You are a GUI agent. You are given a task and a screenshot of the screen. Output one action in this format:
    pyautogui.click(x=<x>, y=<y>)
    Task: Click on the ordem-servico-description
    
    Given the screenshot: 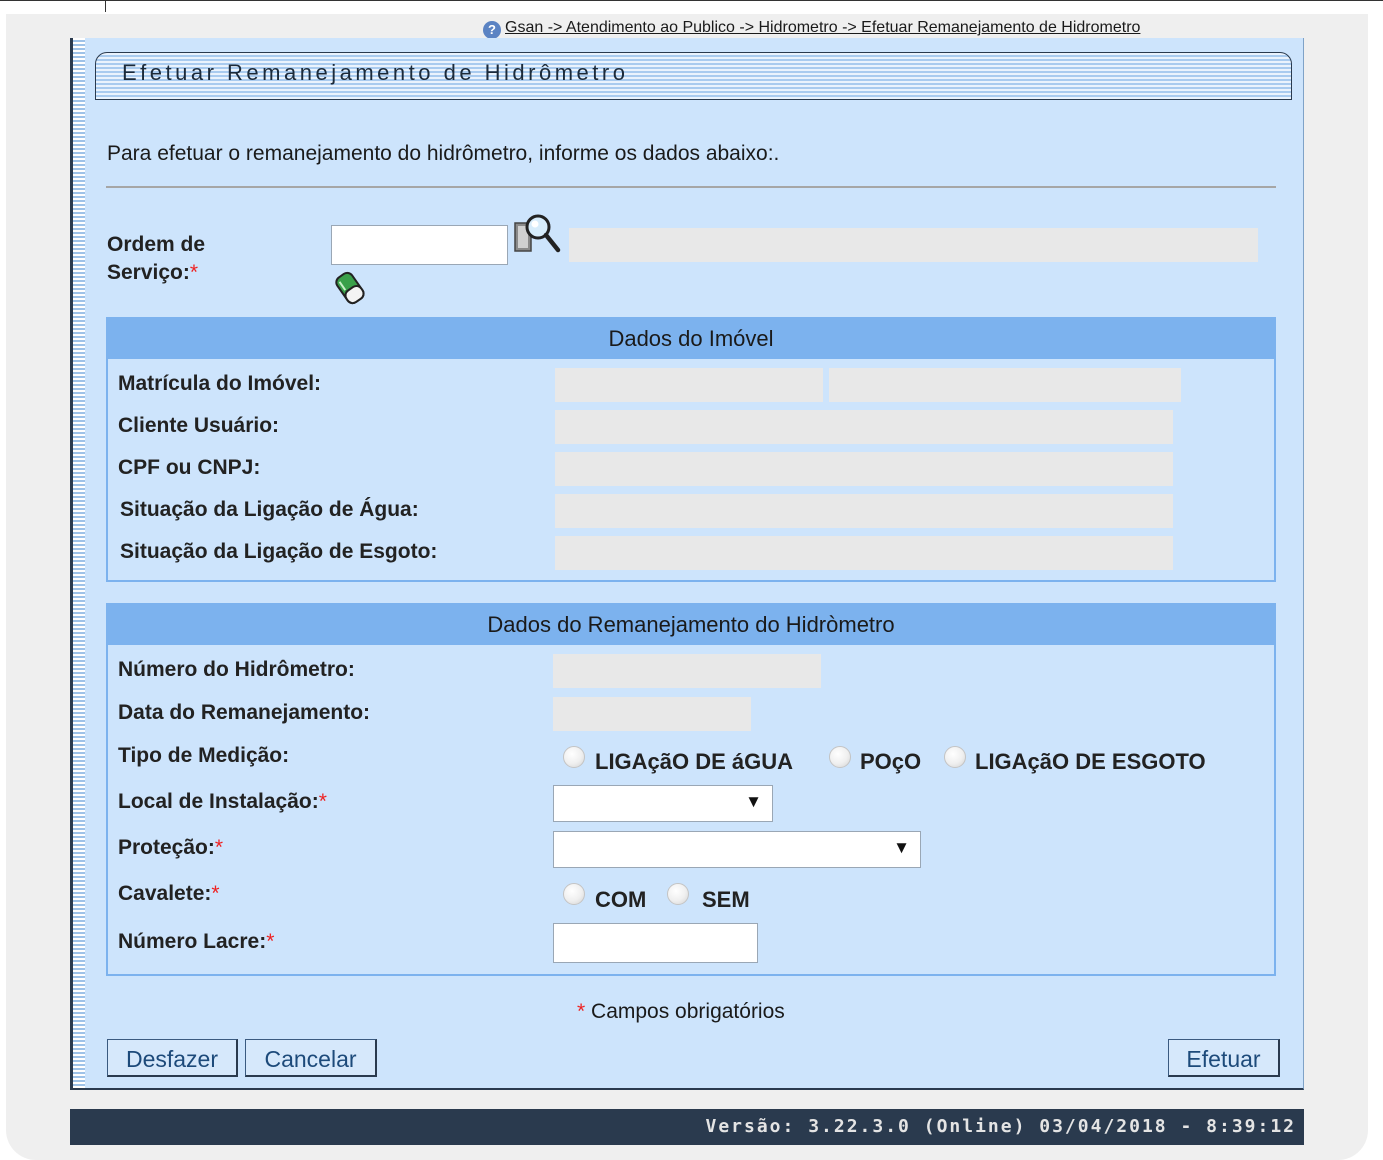 What is the action you would take?
    pyautogui.click(x=913, y=245)
    